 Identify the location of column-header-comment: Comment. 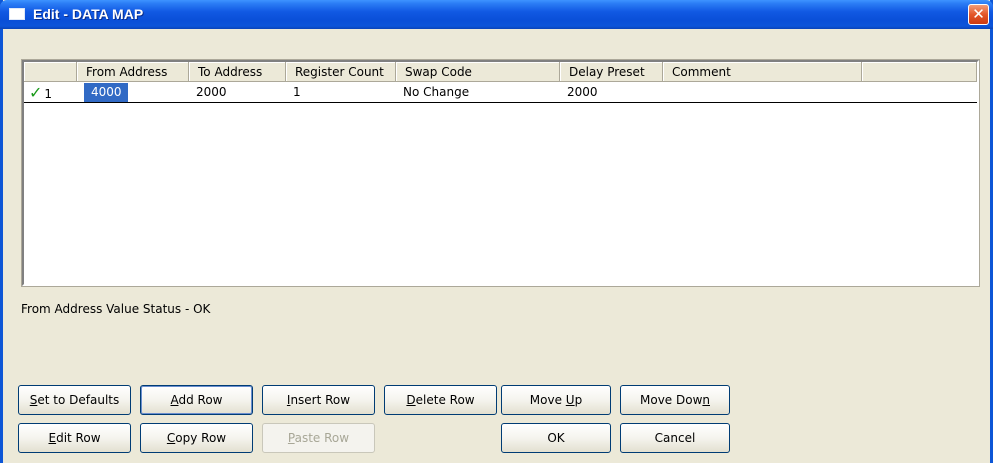
(762, 72).